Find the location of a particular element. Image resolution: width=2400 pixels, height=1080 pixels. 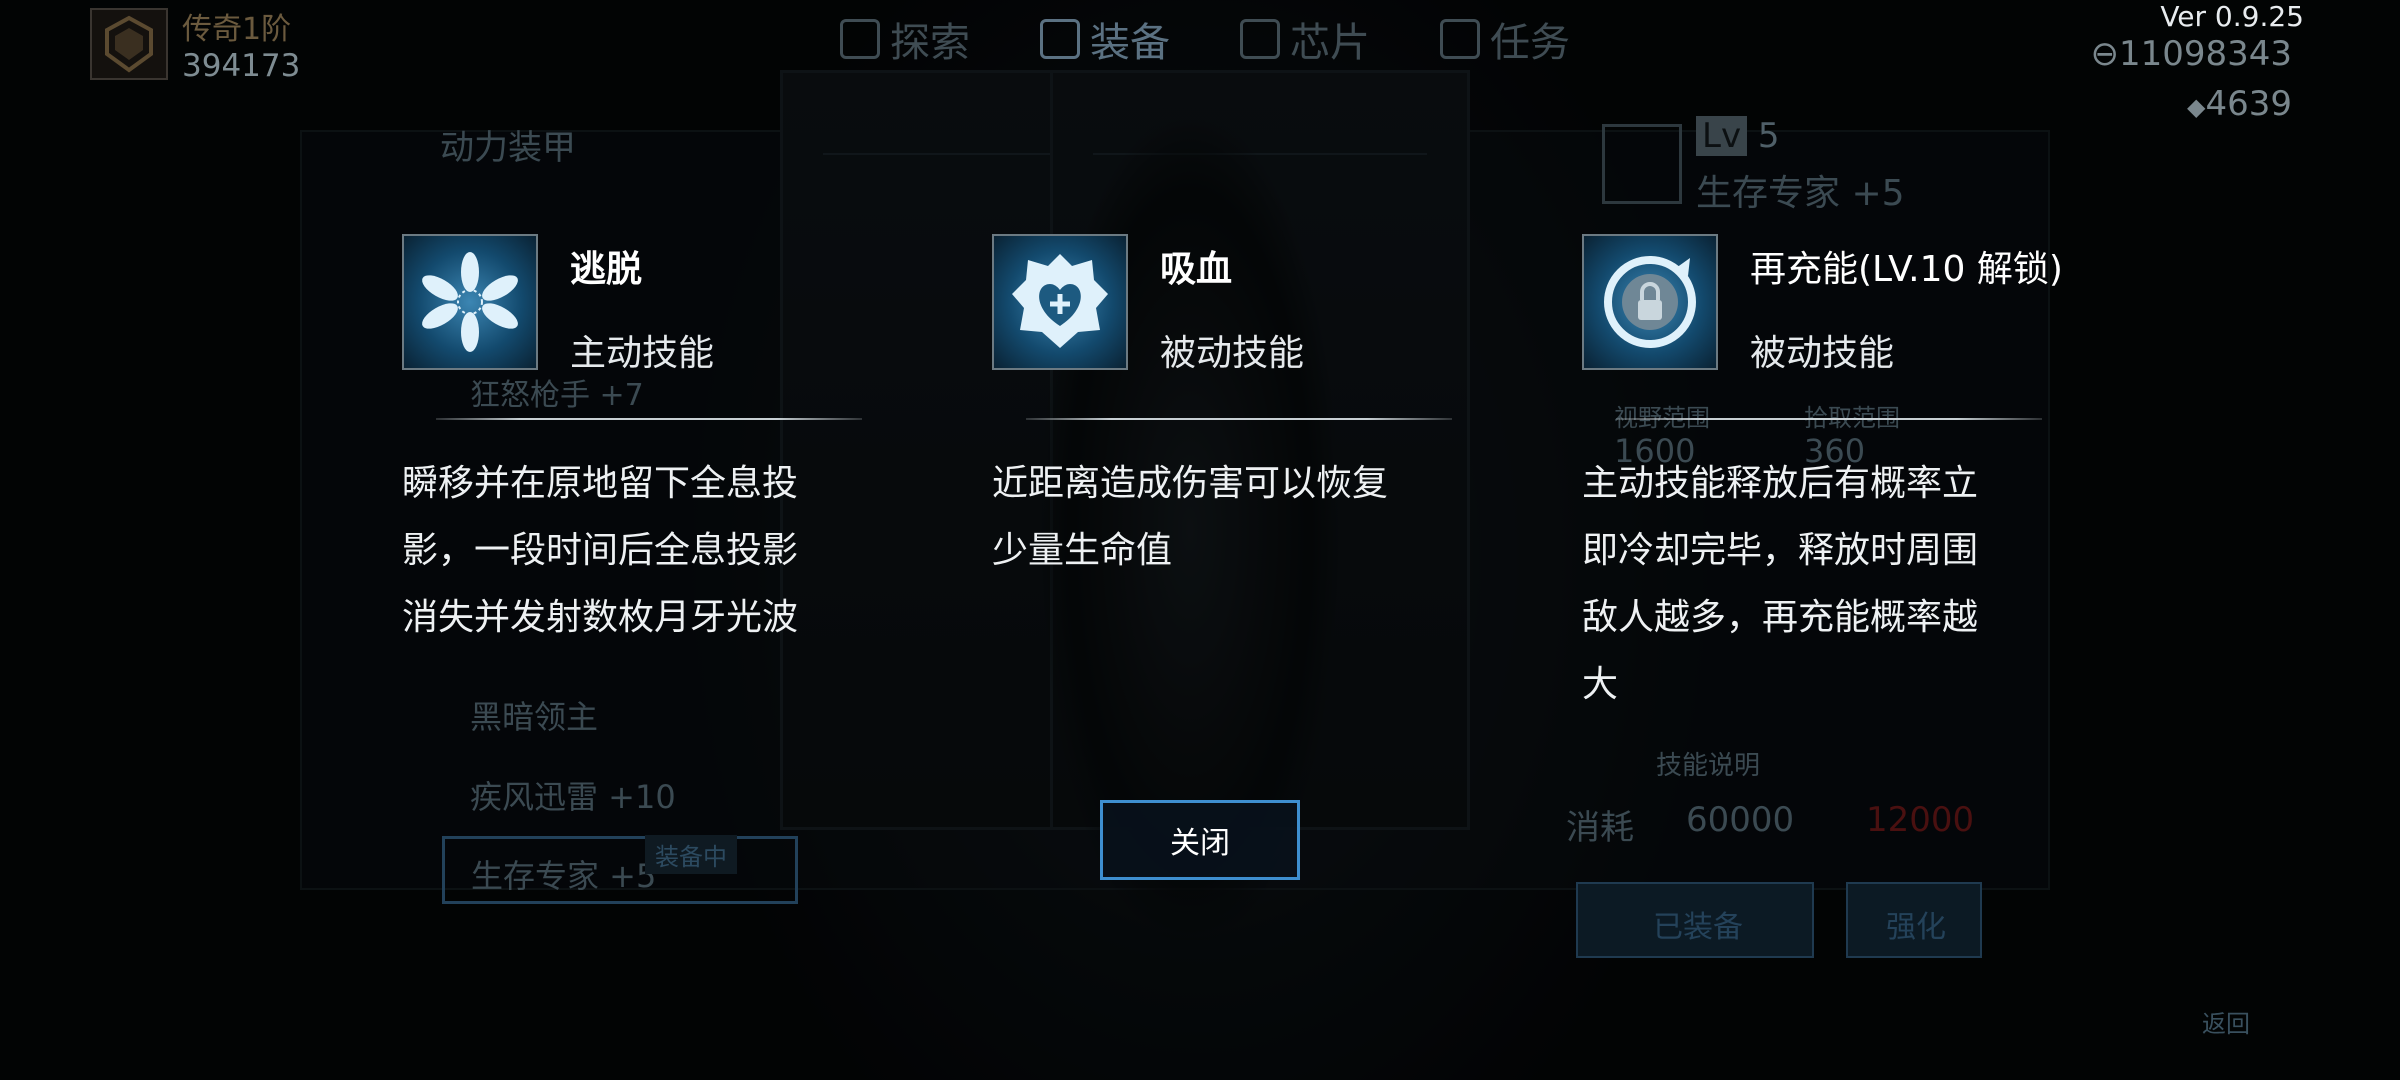

recharge-lock-icon is located at coordinates (1650, 302).